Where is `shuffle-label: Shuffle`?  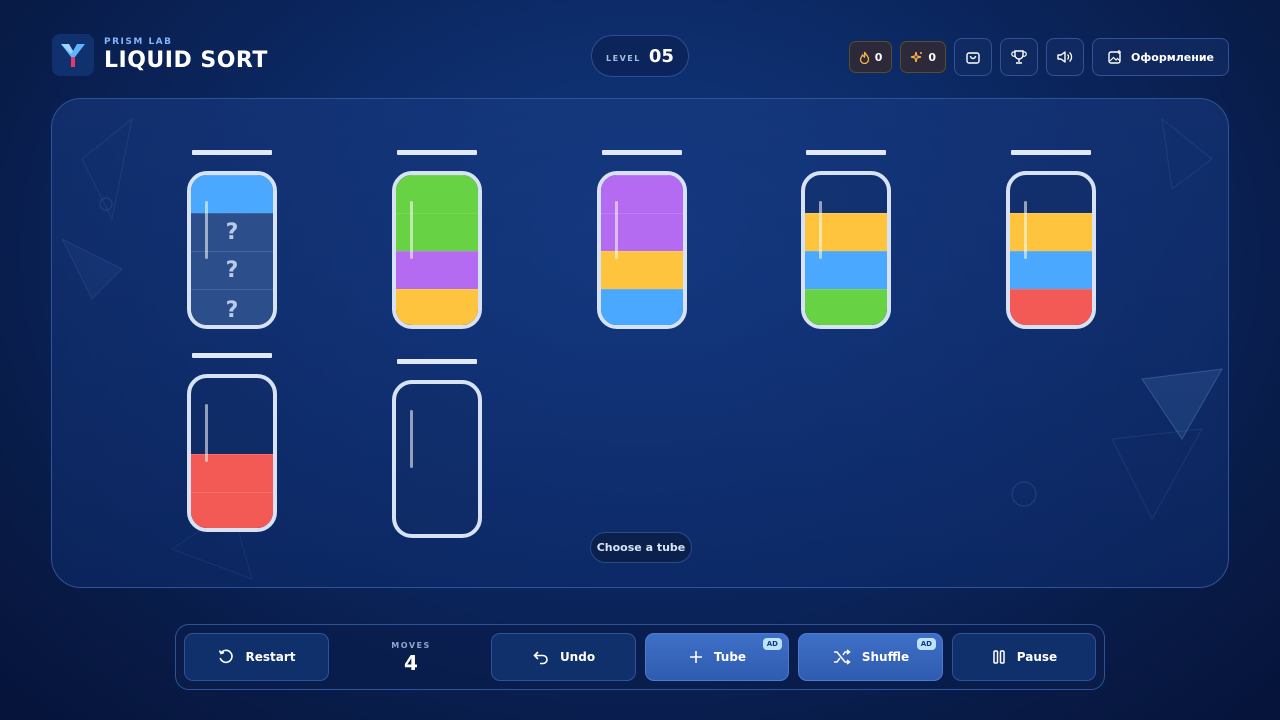 shuffle-label: Shuffle is located at coordinates (885, 657).